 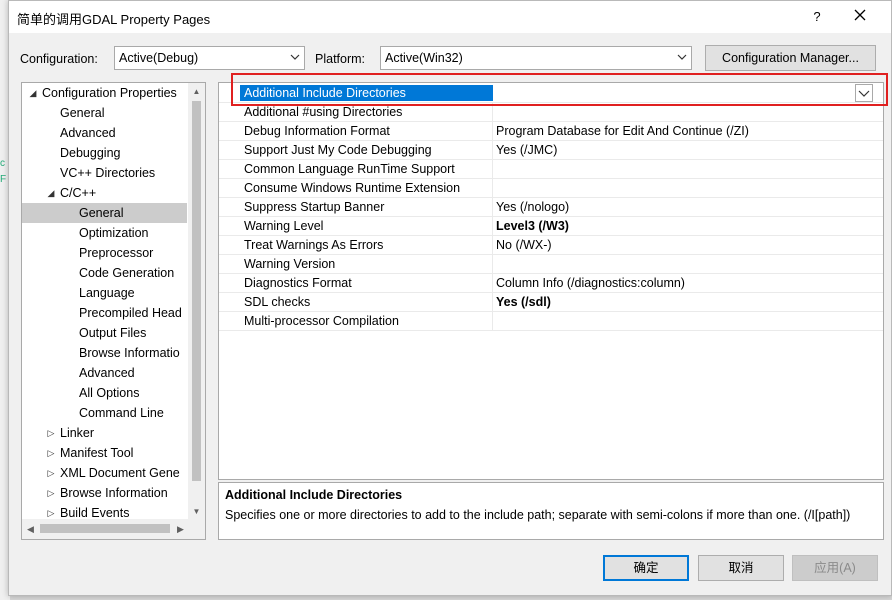 I want to click on tree-item: Browse Informatio, so click(x=104, y=353).